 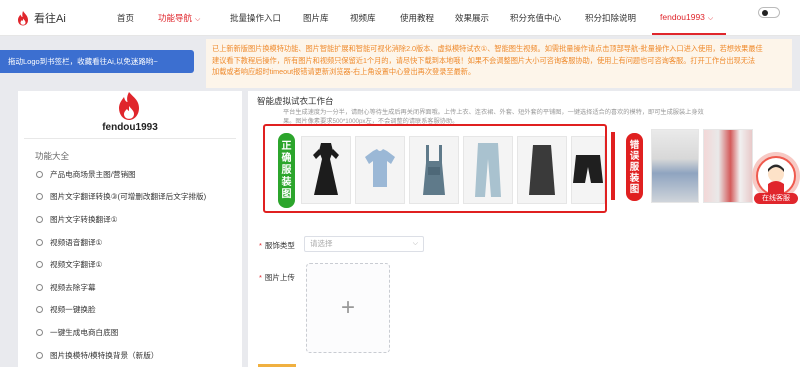 What do you see at coordinates (634, 145) in the screenshot?
I see `tag-char: 错` at bounding box center [634, 145].